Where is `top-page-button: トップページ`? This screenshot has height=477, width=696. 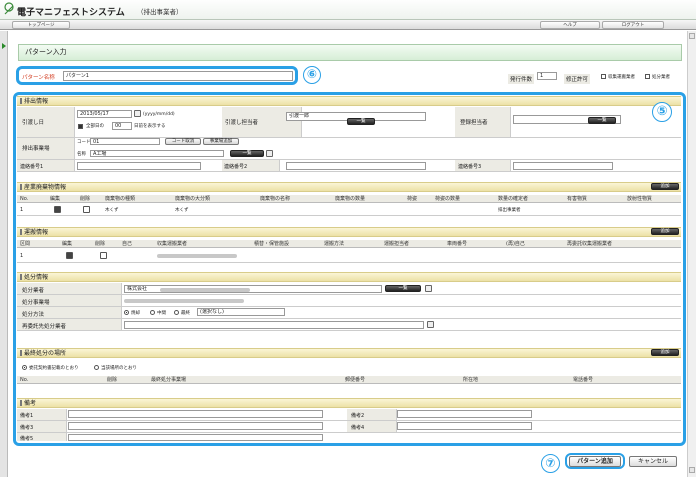 top-page-button: トップページ is located at coordinates (41, 25).